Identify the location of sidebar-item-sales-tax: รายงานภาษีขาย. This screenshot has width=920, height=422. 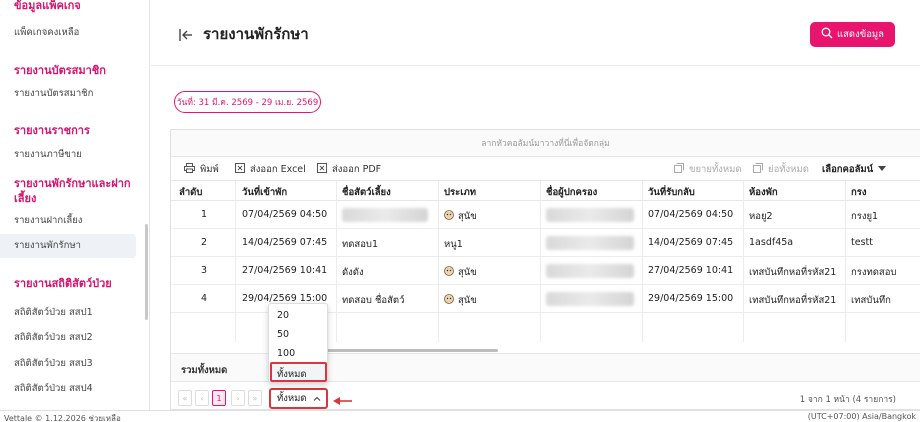
(48, 155).